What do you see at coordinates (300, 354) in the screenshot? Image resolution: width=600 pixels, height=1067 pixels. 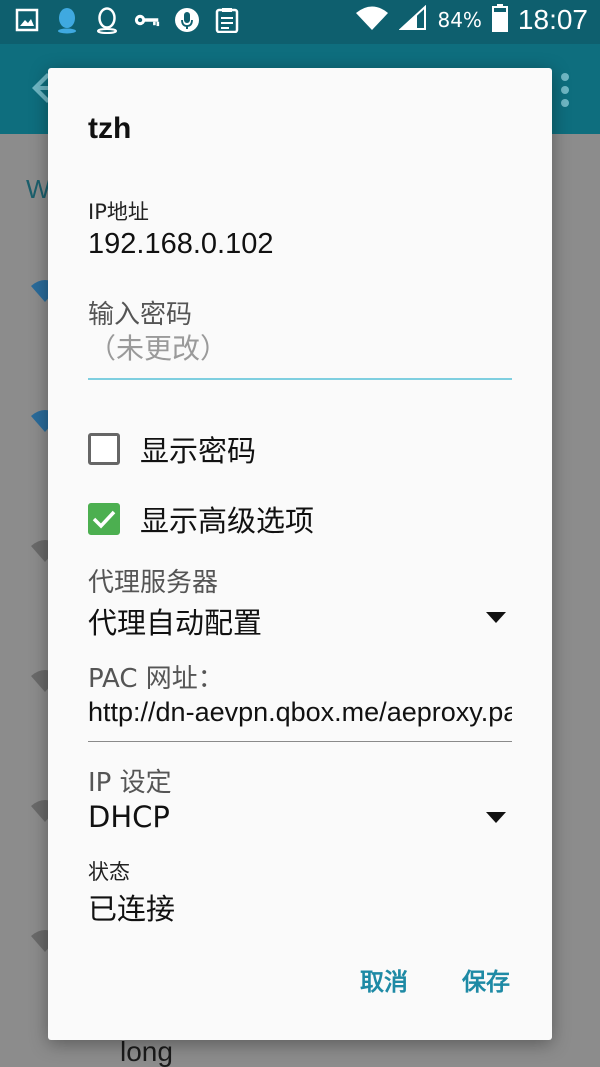 I see `password-input` at bounding box center [300, 354].